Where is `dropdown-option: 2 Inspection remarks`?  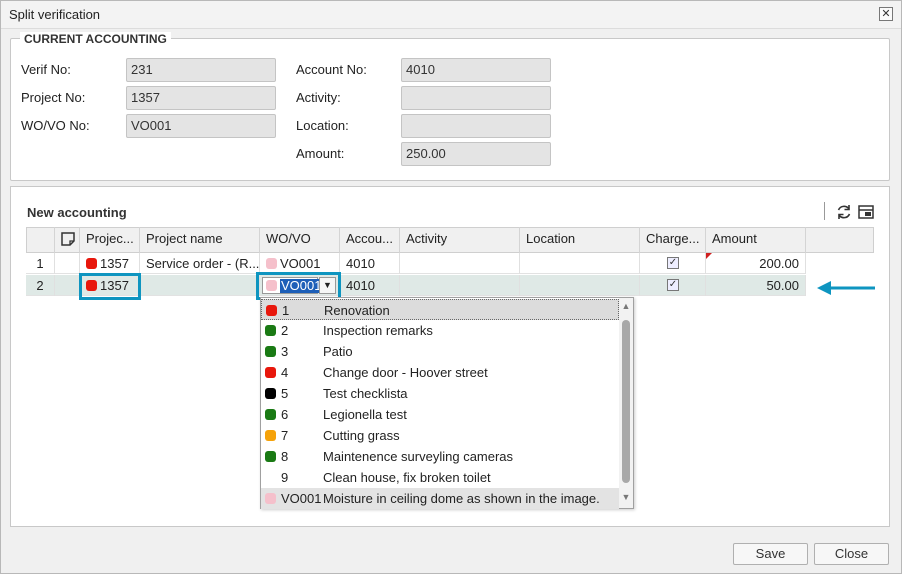 dropdown-option: 2 Inspection remarks is located at coordinates (440, 330).